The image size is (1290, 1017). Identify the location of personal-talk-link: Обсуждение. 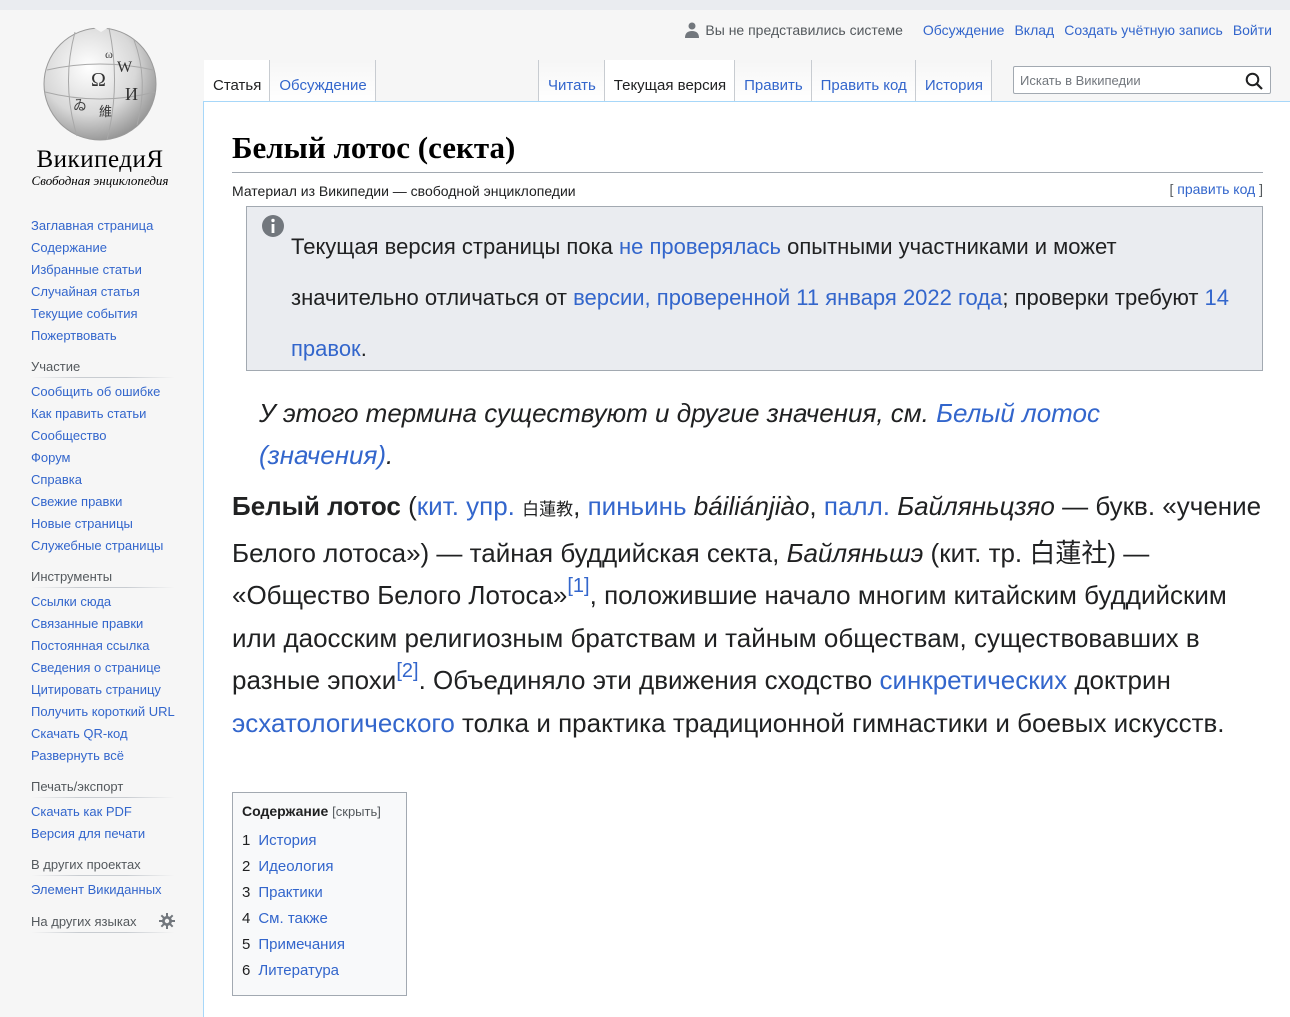
(964, 30).